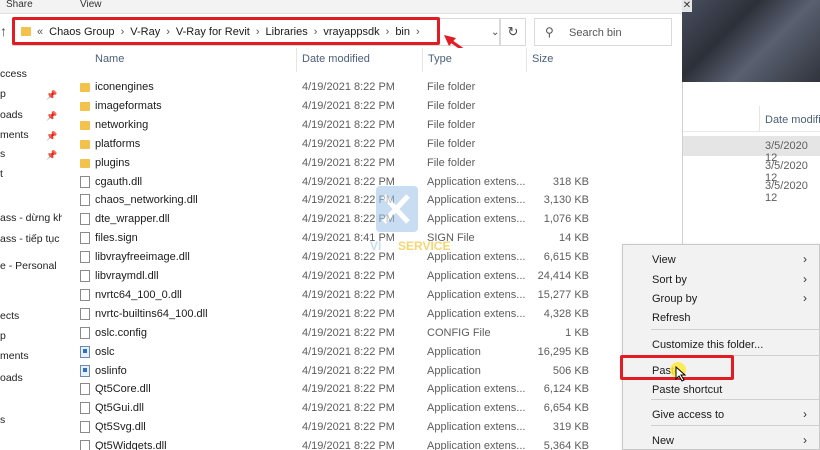 The image size is (820, 450). I want to click on nav-item-label: ments, so click(14, 356).